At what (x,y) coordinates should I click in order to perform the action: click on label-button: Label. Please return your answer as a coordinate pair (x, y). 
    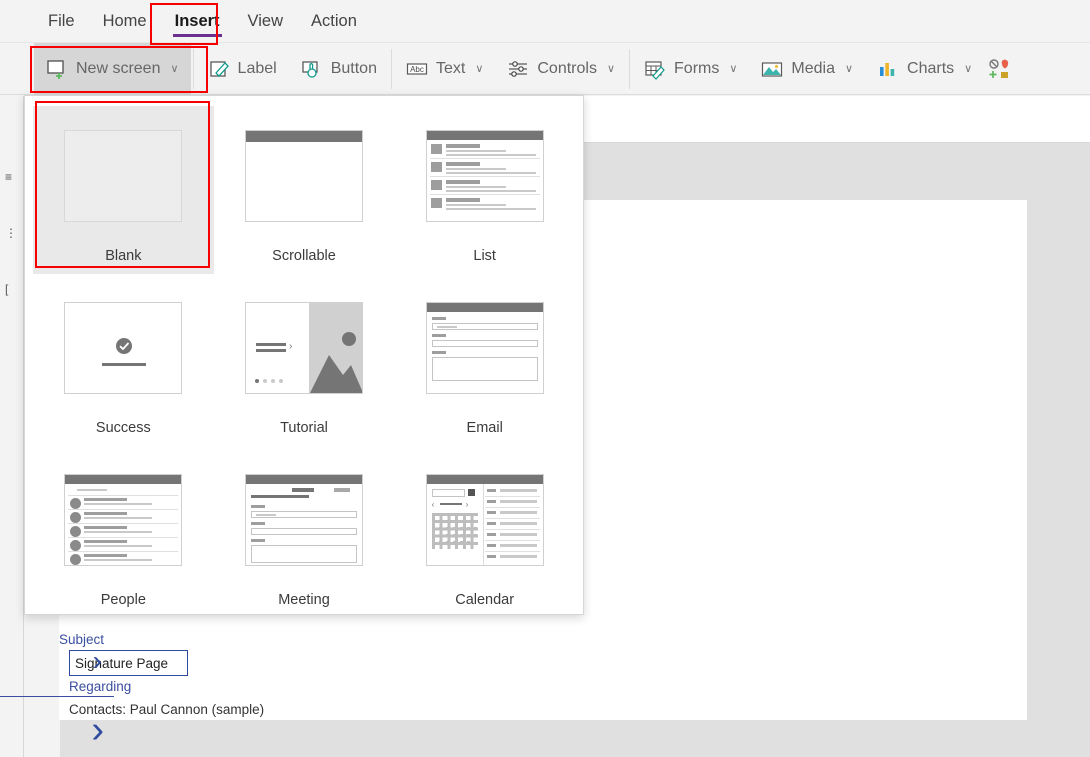
    Looking at the image, I should click on (242, 69).